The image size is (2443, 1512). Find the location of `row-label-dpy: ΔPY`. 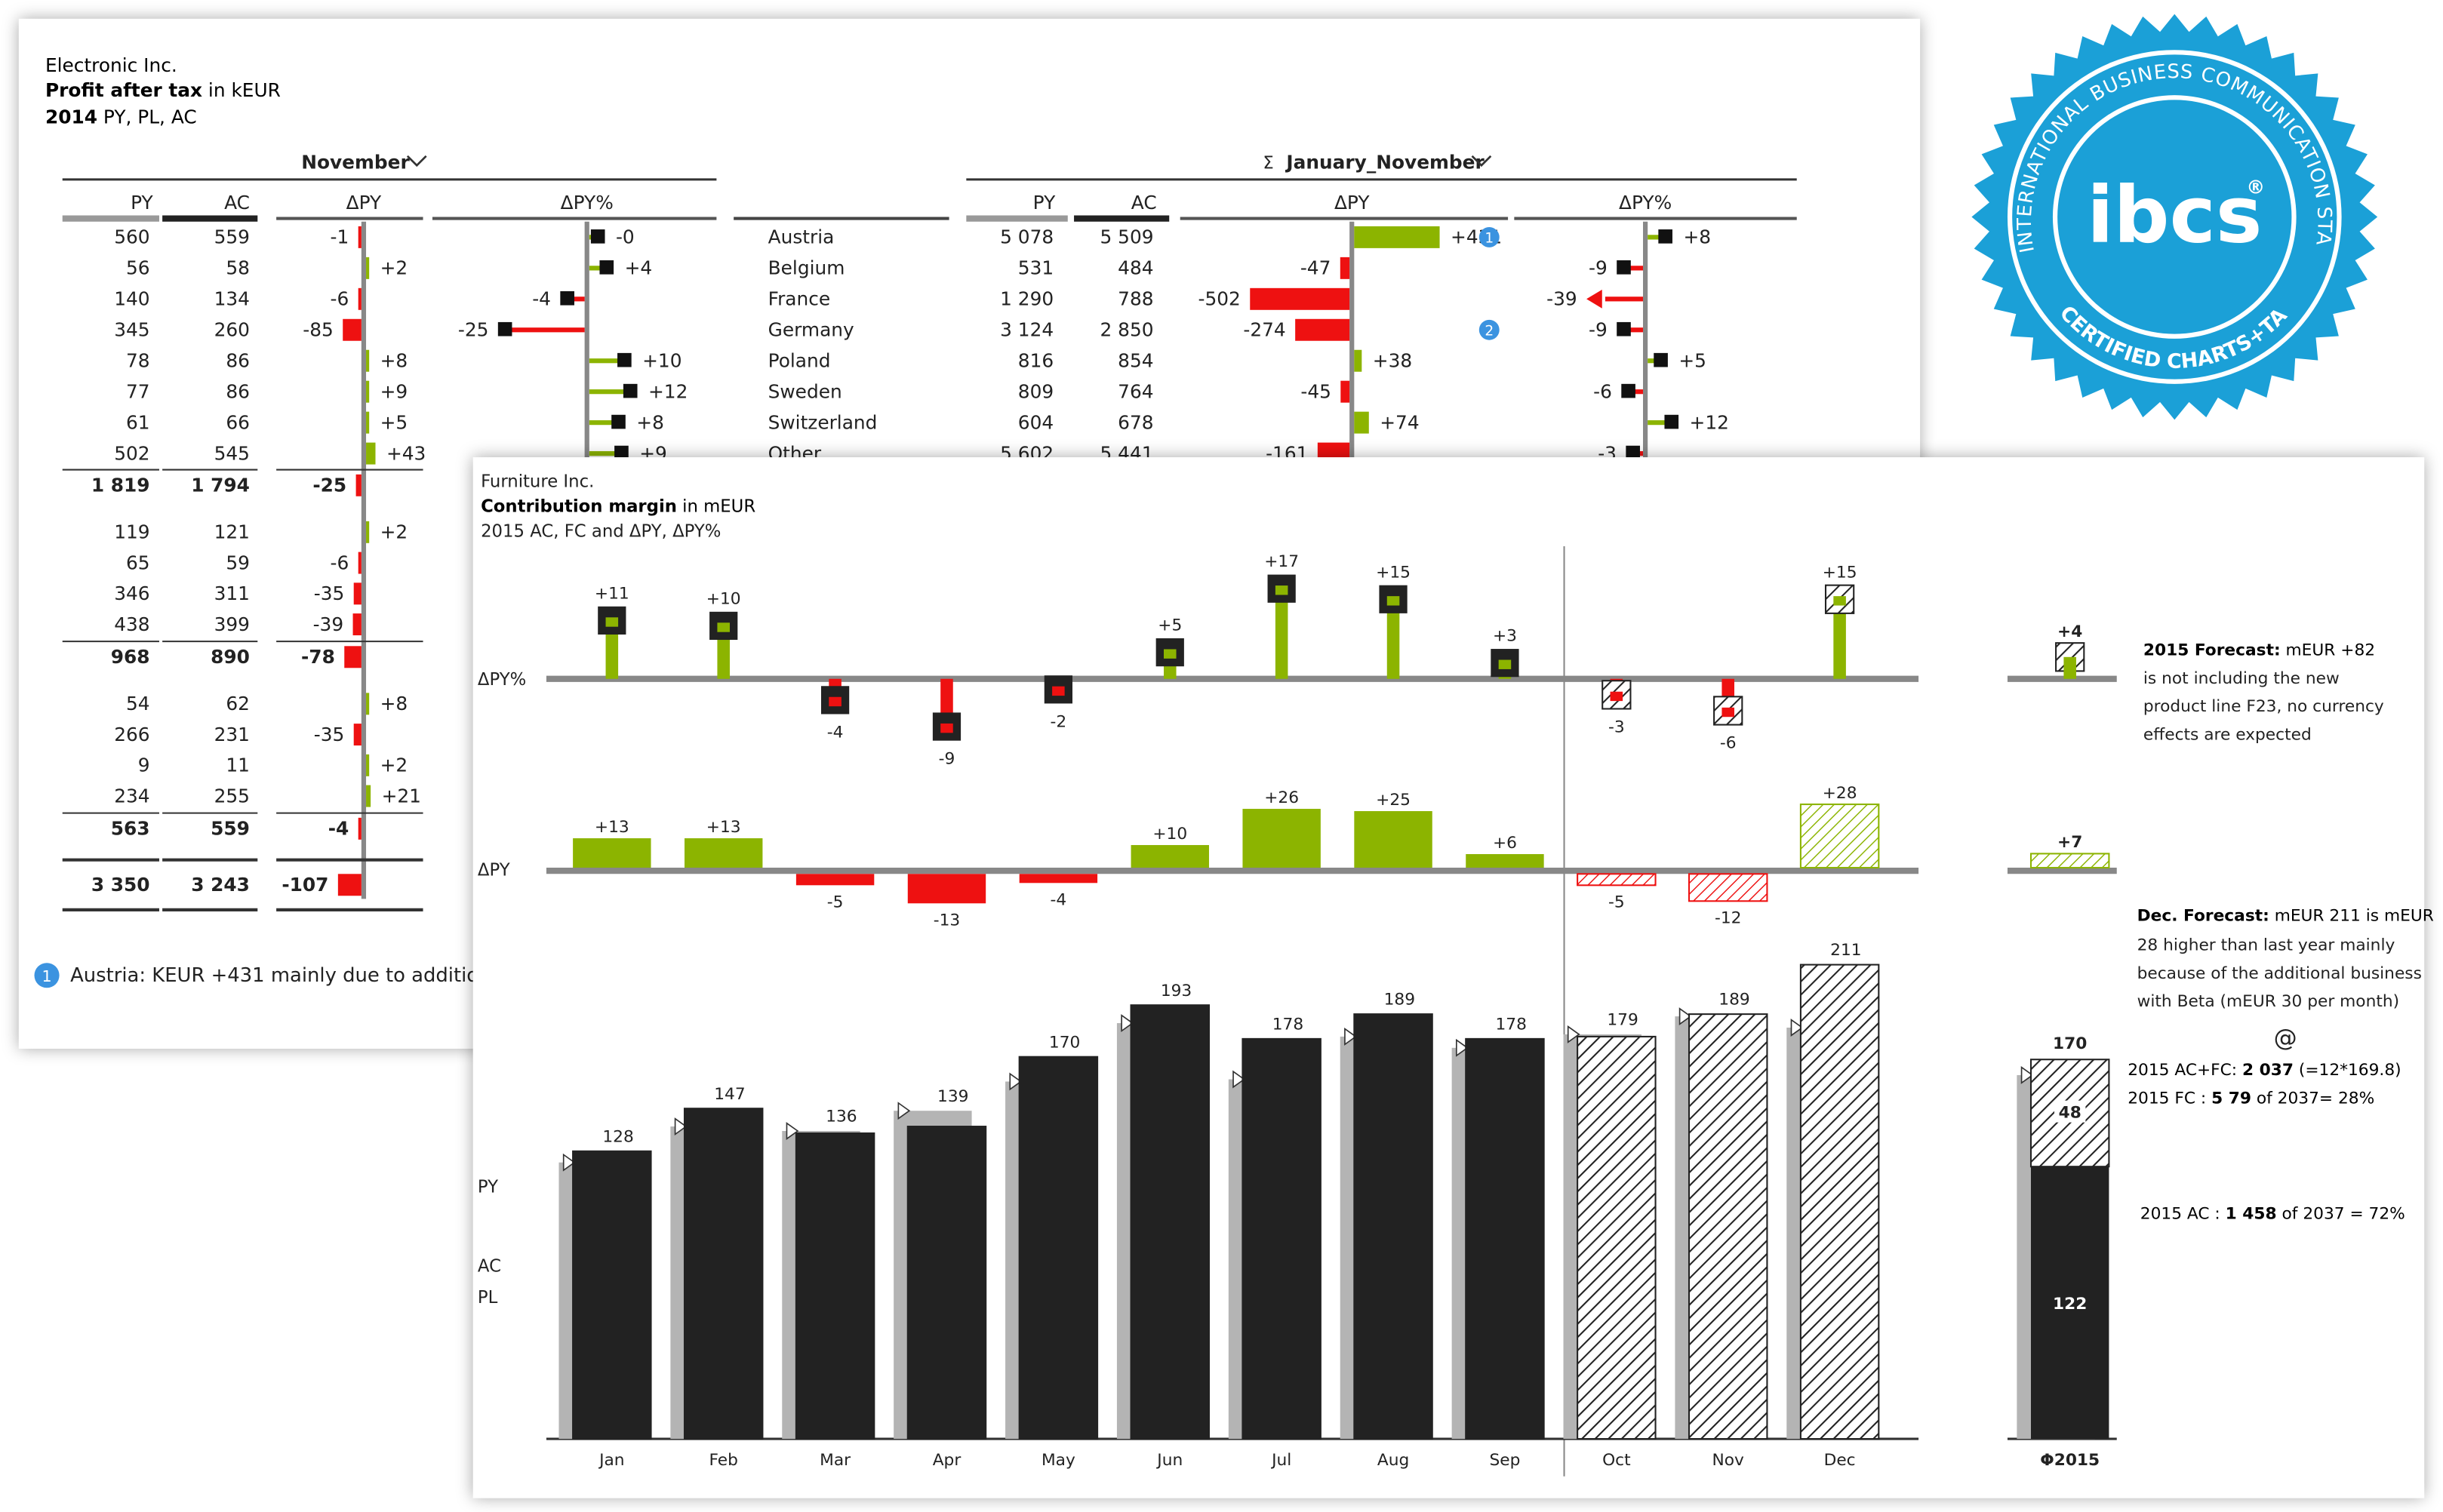

row-label-dpy: ΔPY is located at coordinates (494, 870).